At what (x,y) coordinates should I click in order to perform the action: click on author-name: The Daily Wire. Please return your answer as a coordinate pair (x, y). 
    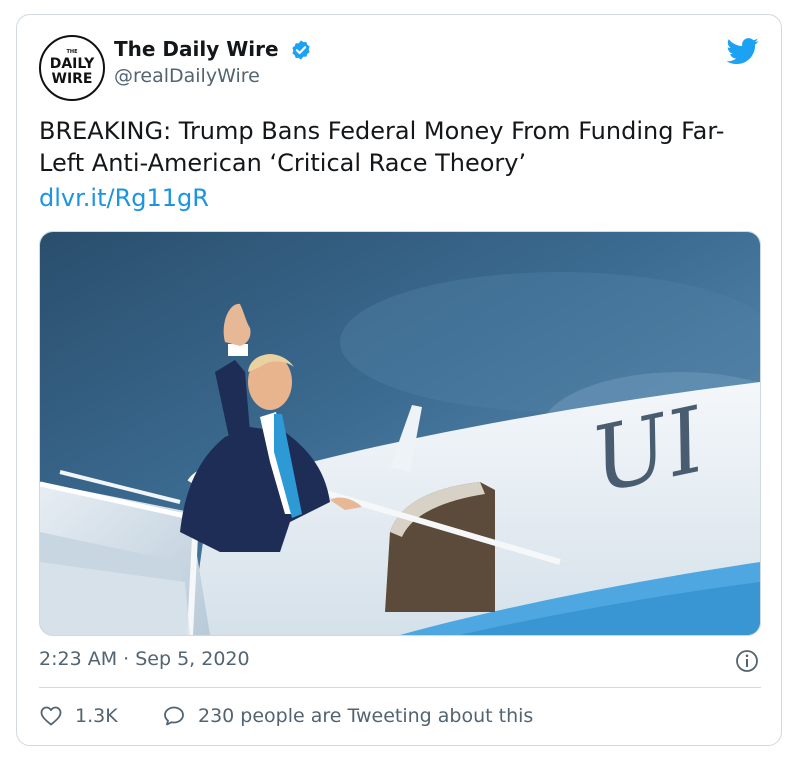
    Looking at the image, I should click on (196, 49).